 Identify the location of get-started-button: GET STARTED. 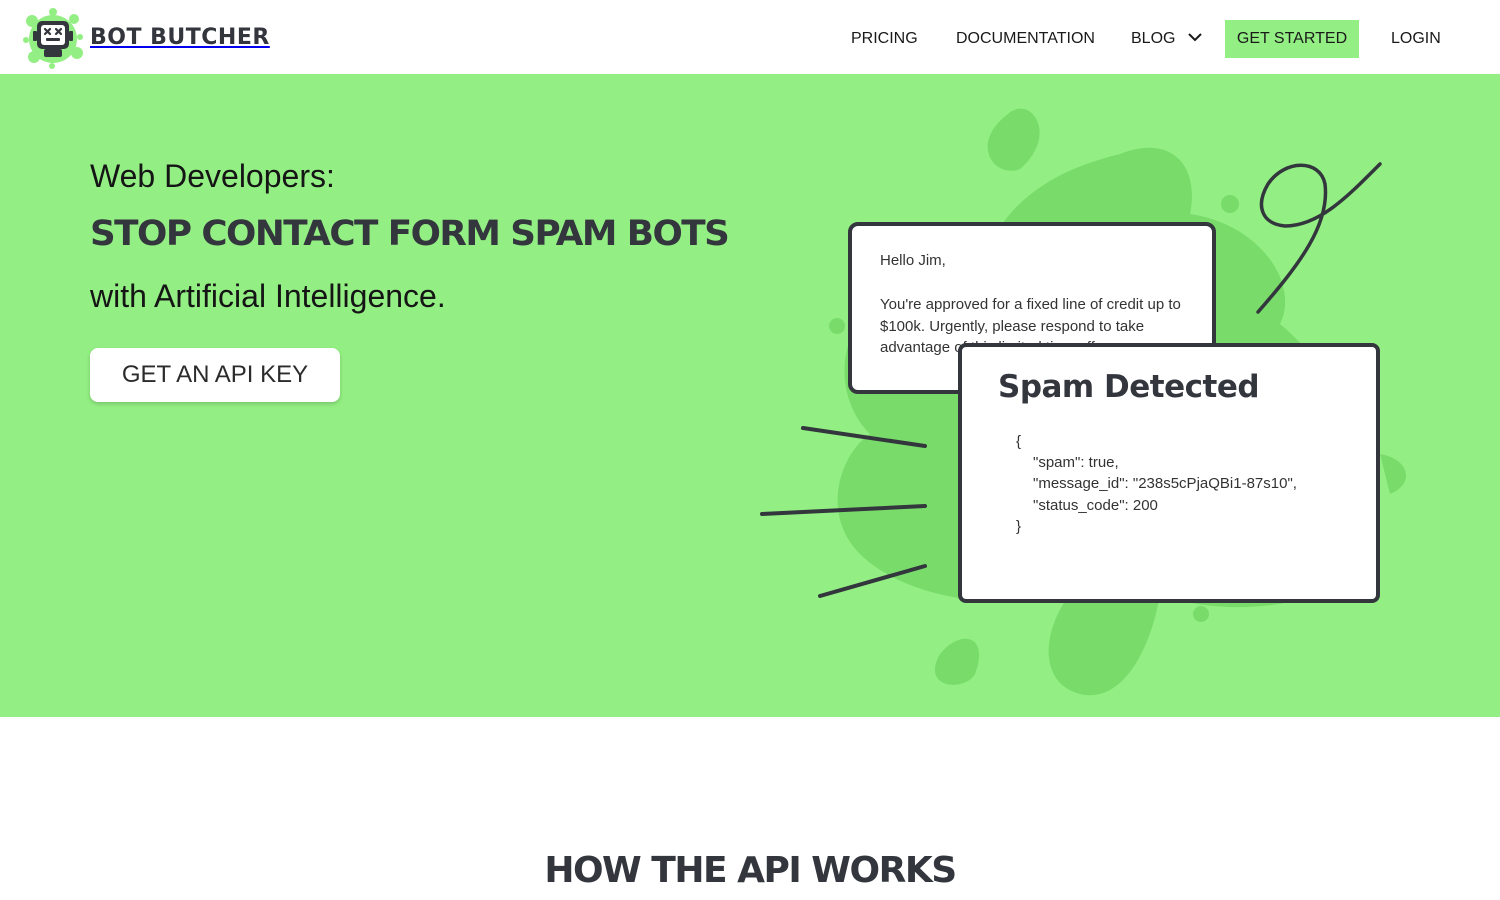
(1292, 39).